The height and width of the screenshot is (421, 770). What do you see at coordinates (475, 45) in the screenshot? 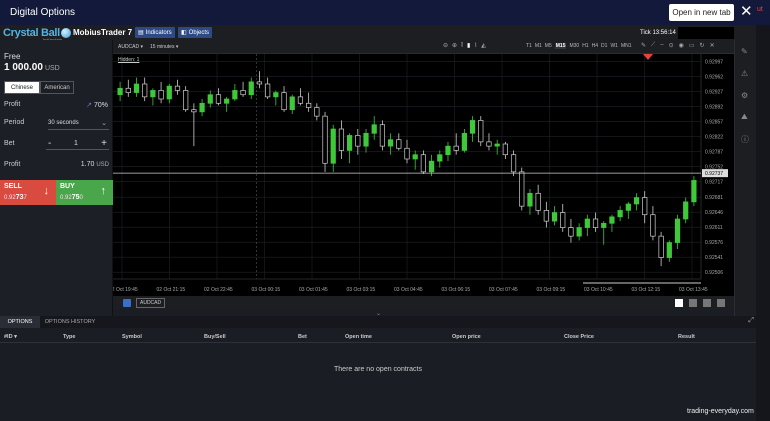
I see `line-chart-icon: ⌇` at bounding box center [475, 45].